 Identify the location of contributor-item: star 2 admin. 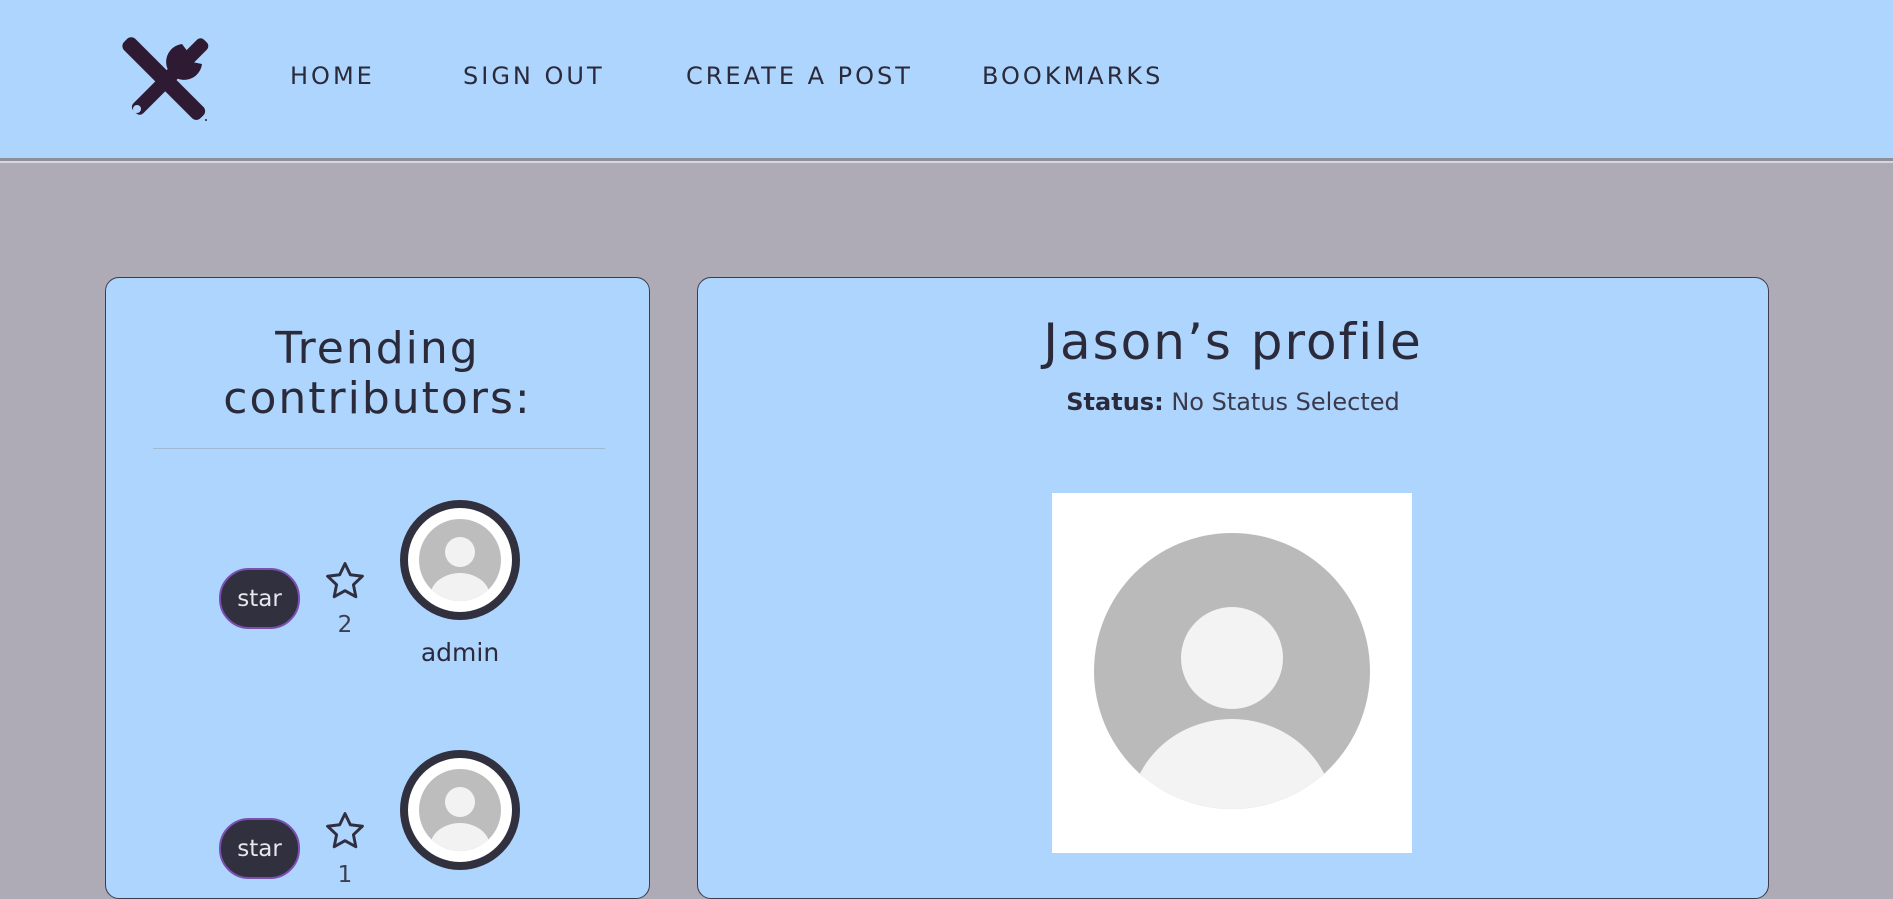
(377, 590).